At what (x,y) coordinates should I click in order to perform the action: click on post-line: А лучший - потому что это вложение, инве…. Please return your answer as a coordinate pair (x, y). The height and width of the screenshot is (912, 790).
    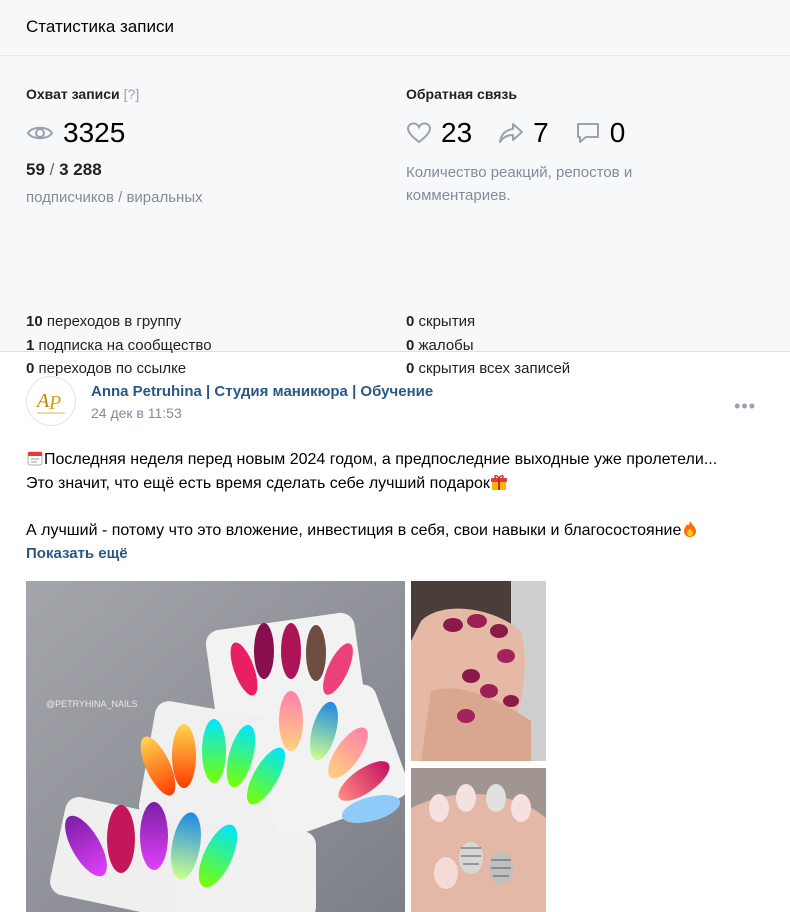
    Looking at the image, I should click on (396, 531).